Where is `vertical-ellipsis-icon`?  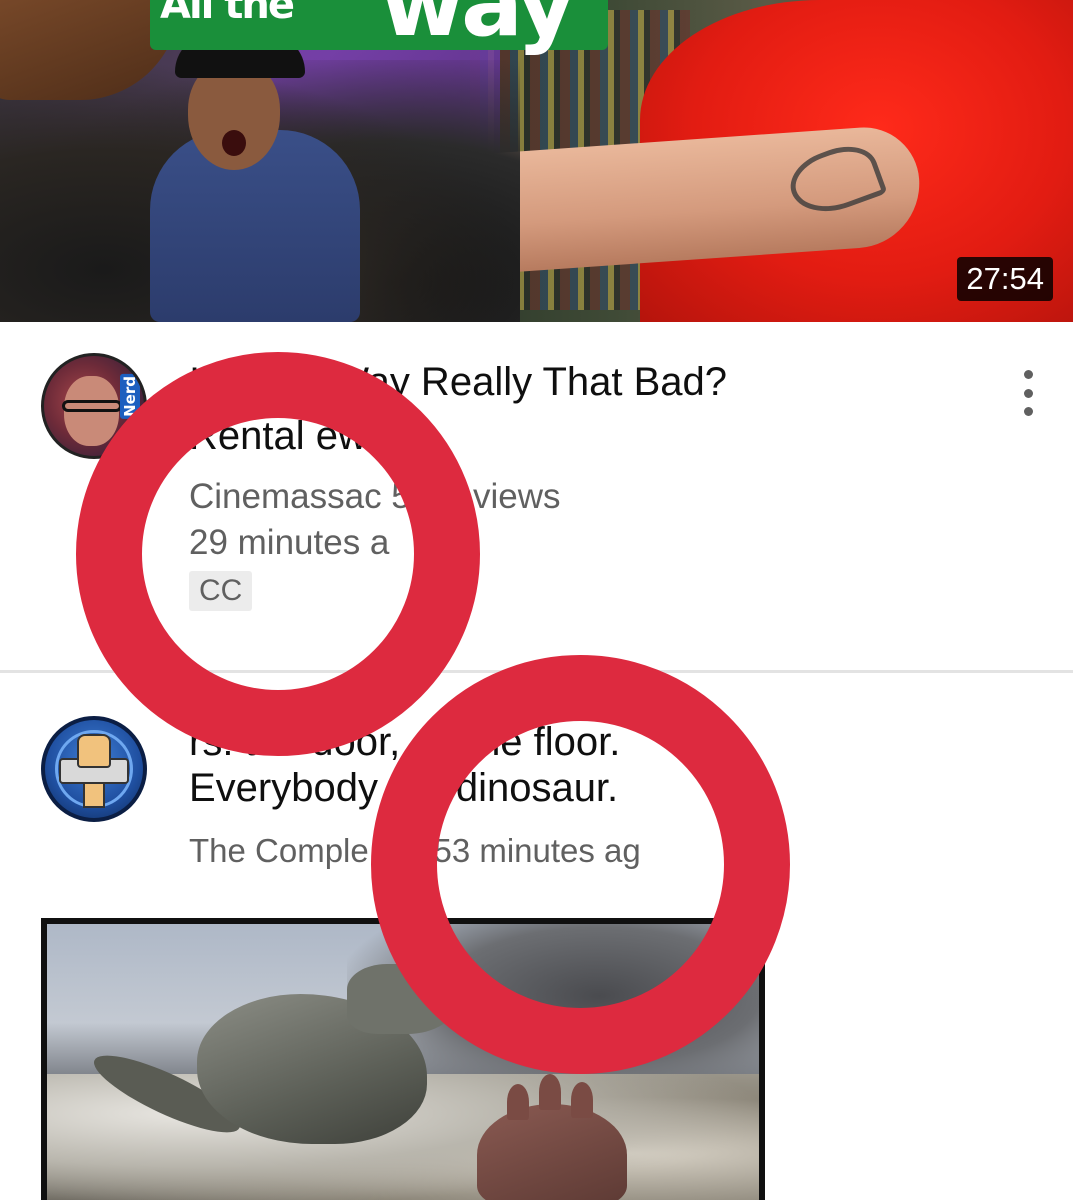 vertical-ellipsis-icon is located at coordinates (1028, 393).